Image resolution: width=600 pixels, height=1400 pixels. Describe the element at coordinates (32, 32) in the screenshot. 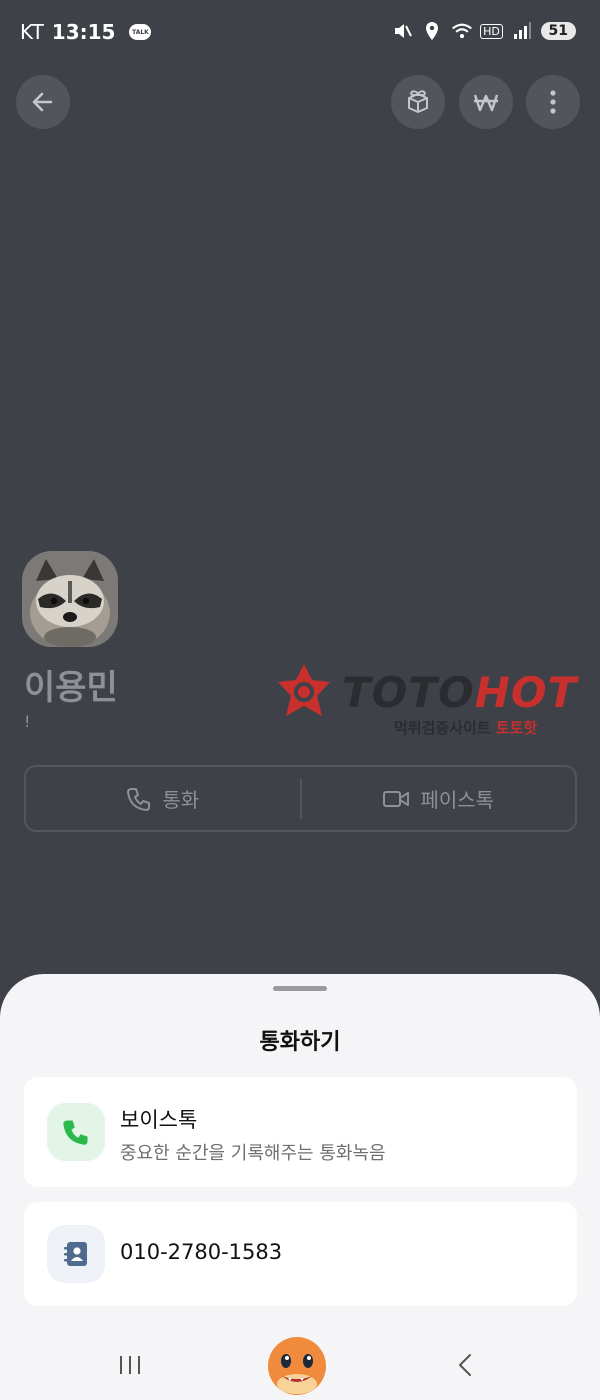

I see `carrier-label: KT` at that location.